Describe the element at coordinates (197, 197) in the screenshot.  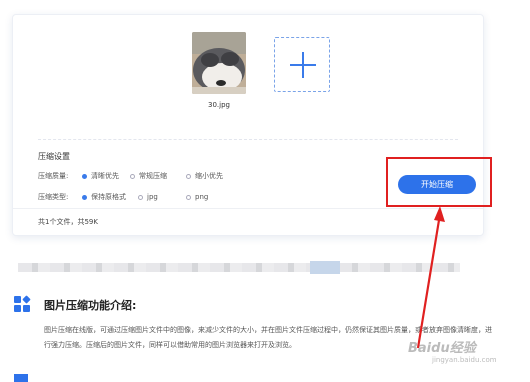
I see `type-option-png: png` at that location.